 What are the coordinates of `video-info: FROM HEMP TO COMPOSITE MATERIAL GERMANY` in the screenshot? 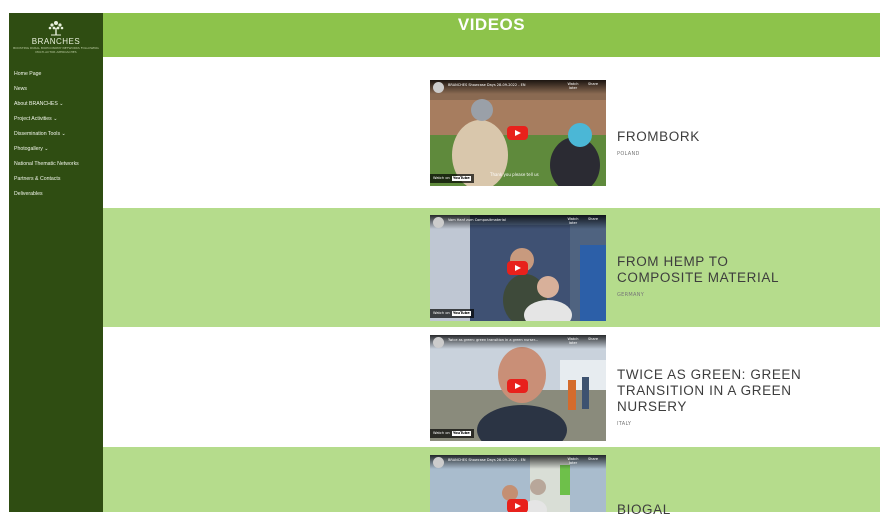 It's located at (717, 276).